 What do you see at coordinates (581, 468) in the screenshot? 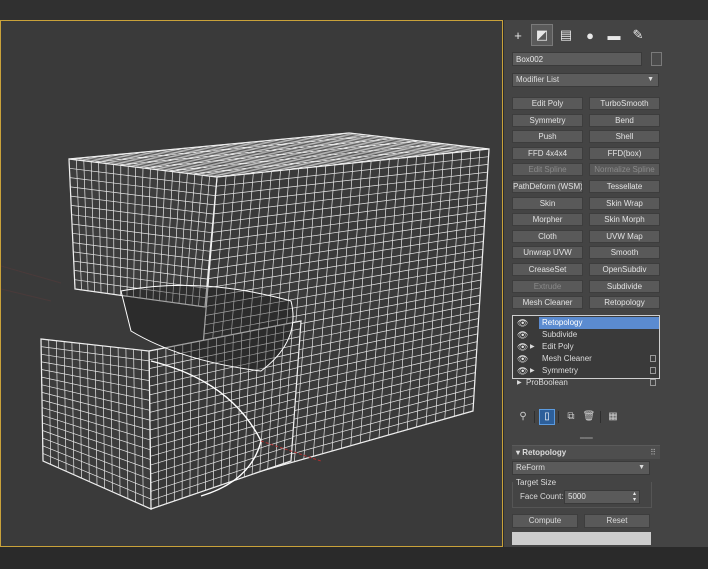
I see `method-dropdown: ReForm ▼` at bounding box center [581, 468].